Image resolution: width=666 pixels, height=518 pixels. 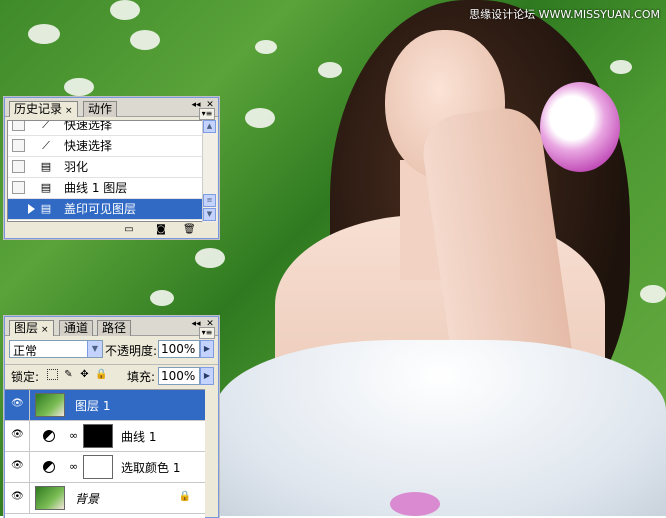 I want to click on history-item-label: 羽化, so click(x=76, y=167).